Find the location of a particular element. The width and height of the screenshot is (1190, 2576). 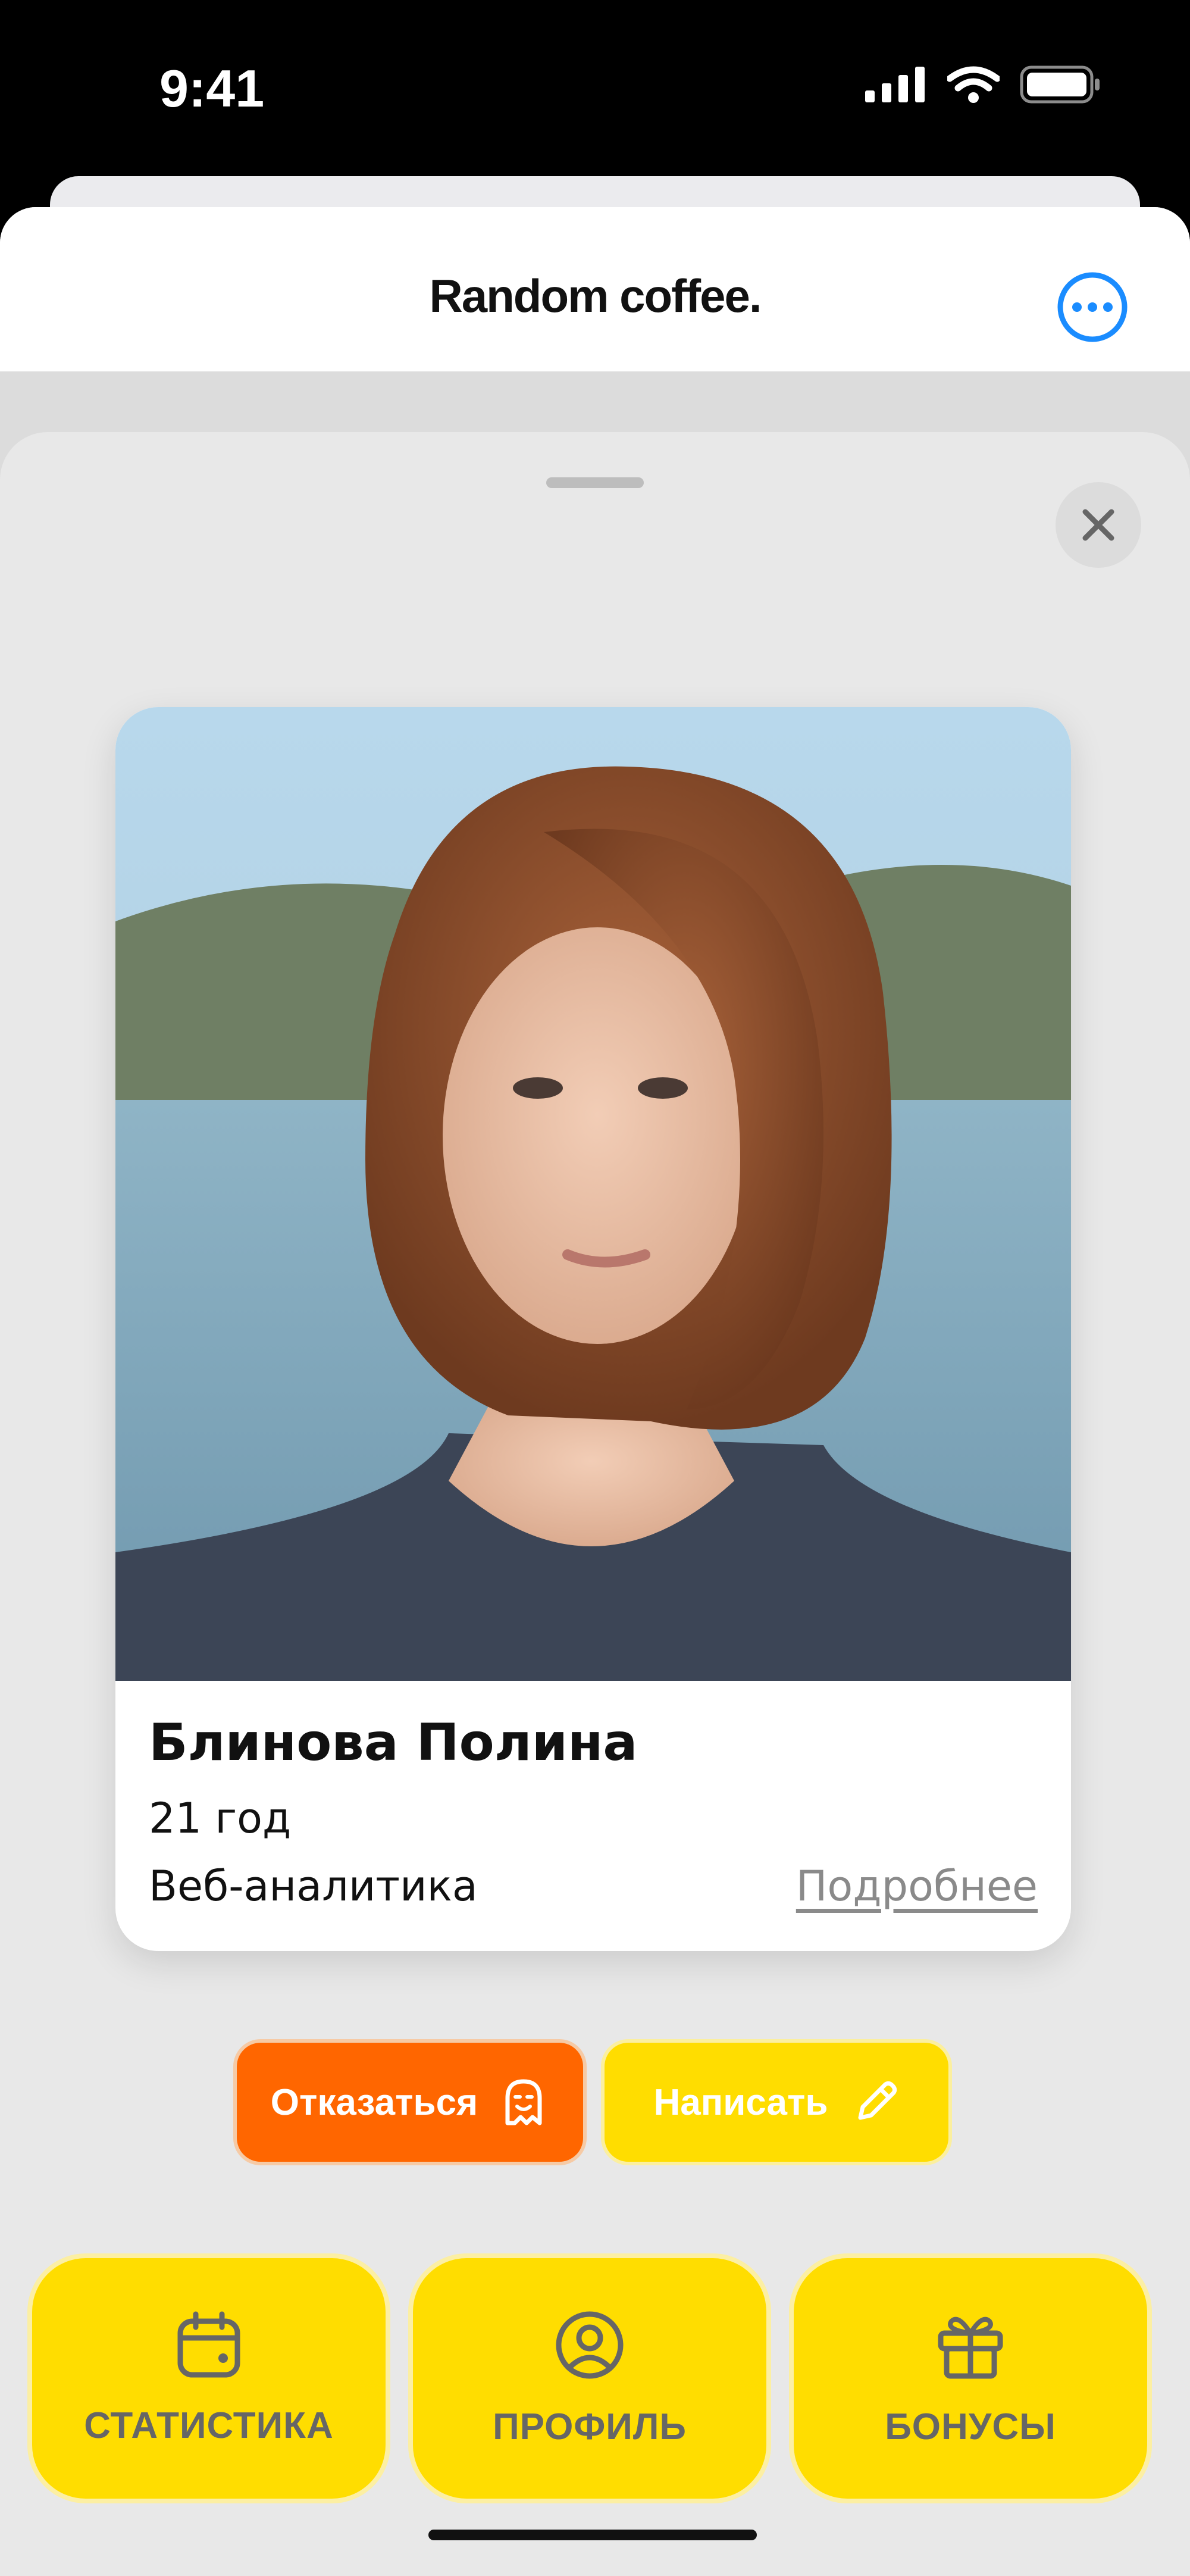

gift-icon is located at coordinates (970, 2347).